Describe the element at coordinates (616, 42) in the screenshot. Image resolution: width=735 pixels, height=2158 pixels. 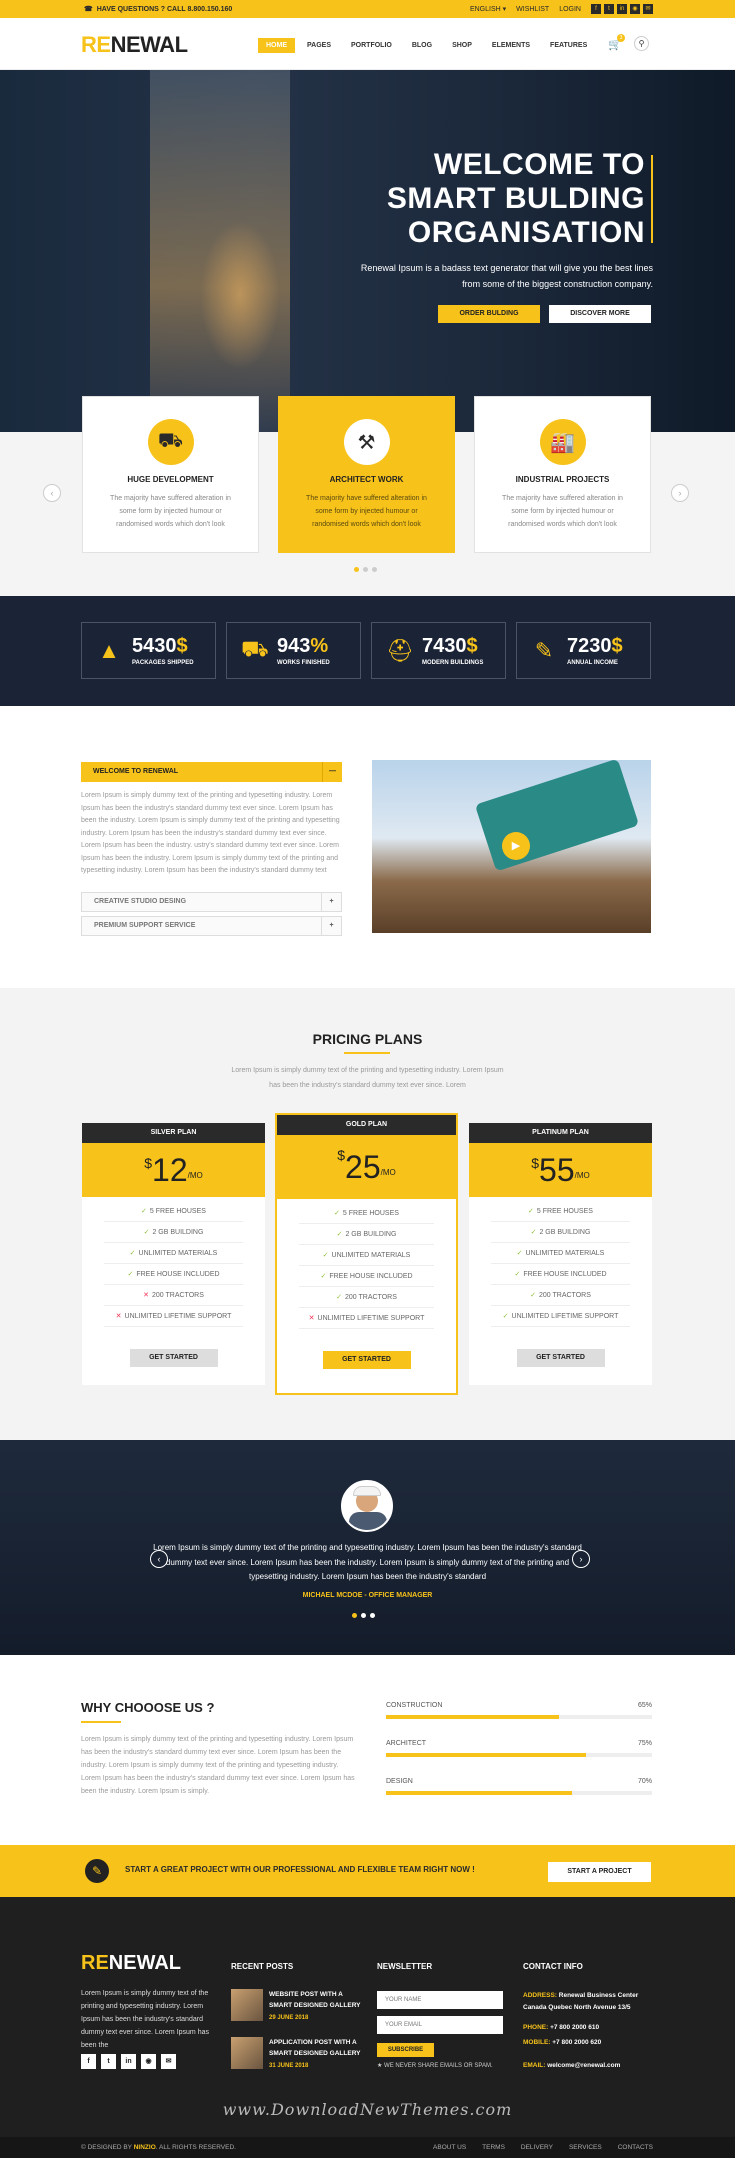
I see `cart-icon: 🛒 3` at that location.